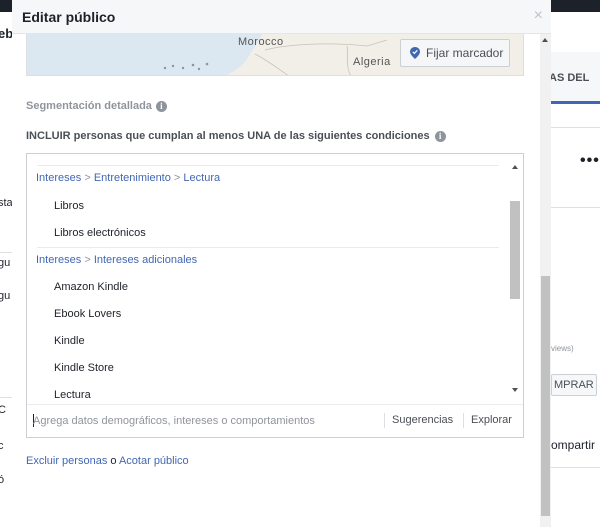 This screenshot has height=527, width=600. I want to click on detailed-targeting-label: Segmentación detallada, so click(89, 106).